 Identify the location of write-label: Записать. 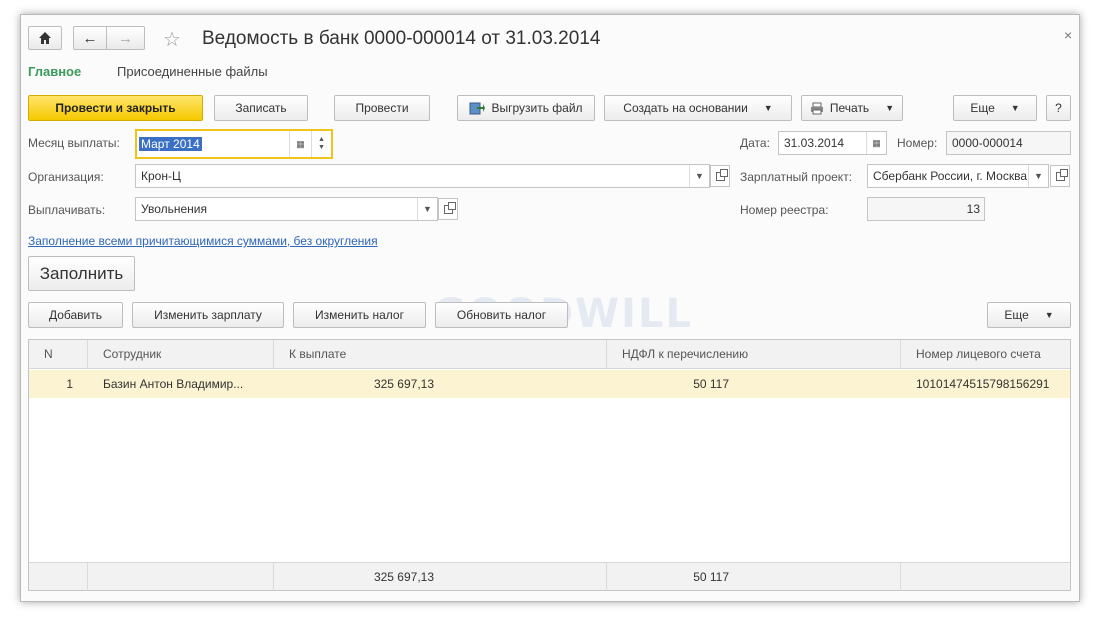
(261, 108).